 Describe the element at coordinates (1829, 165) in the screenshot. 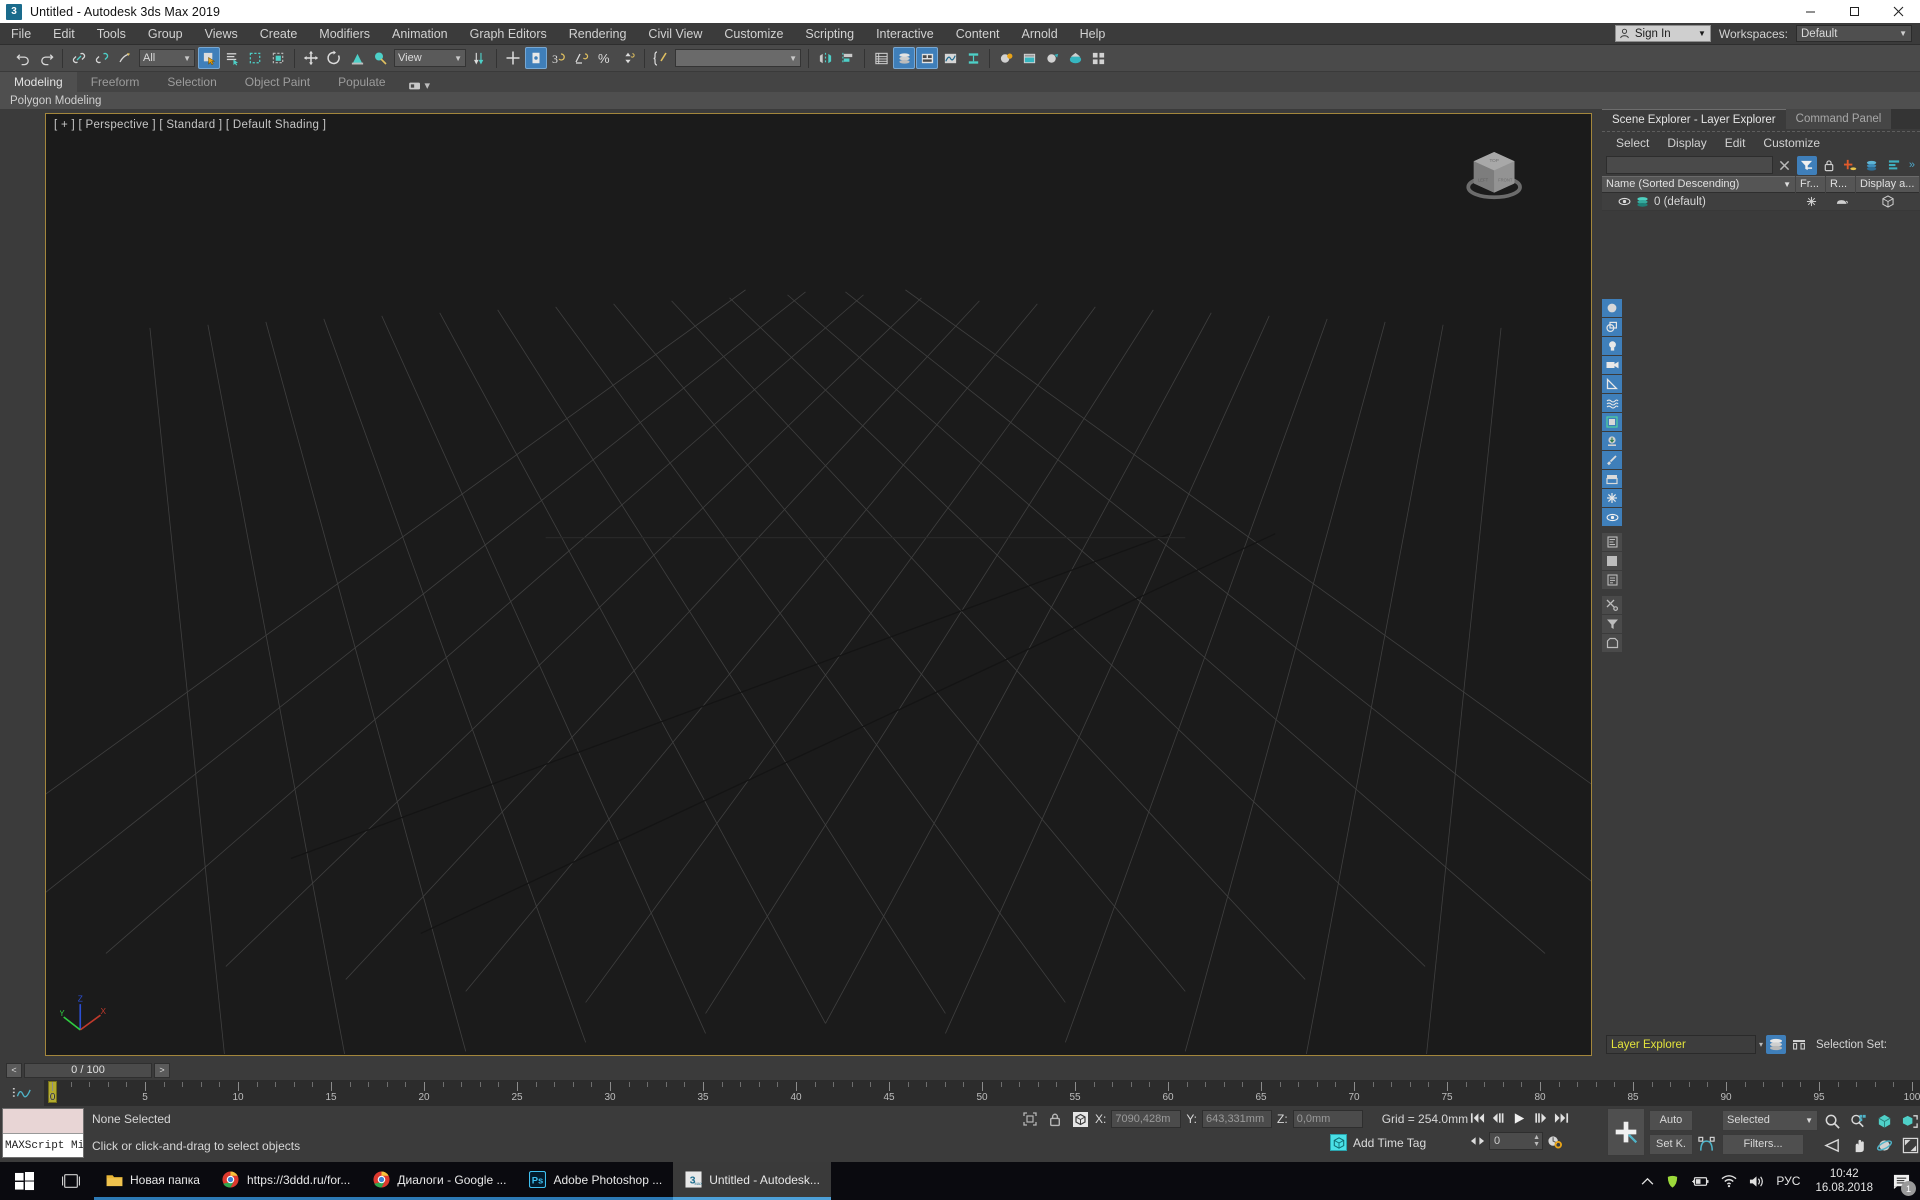

I see `lock-icon` at that location.